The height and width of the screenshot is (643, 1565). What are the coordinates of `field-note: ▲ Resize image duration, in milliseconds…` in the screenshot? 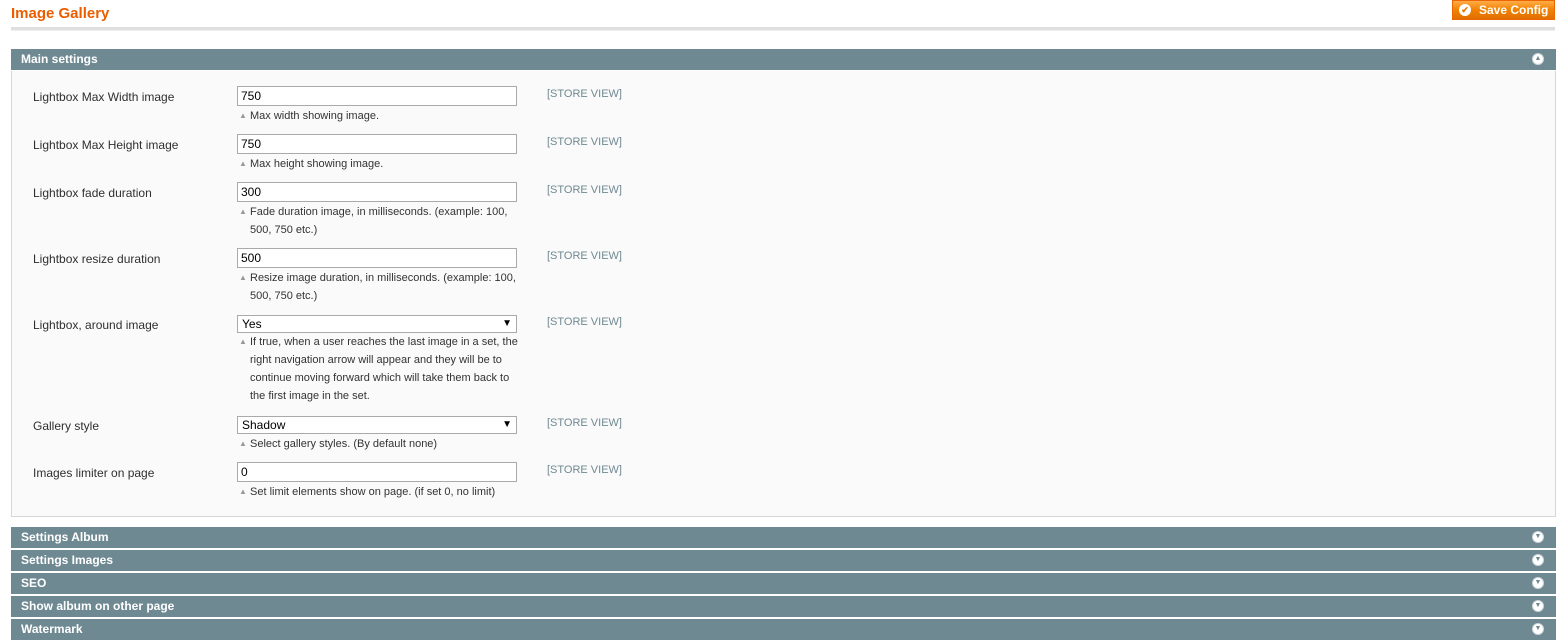 It's located at (379, 287).